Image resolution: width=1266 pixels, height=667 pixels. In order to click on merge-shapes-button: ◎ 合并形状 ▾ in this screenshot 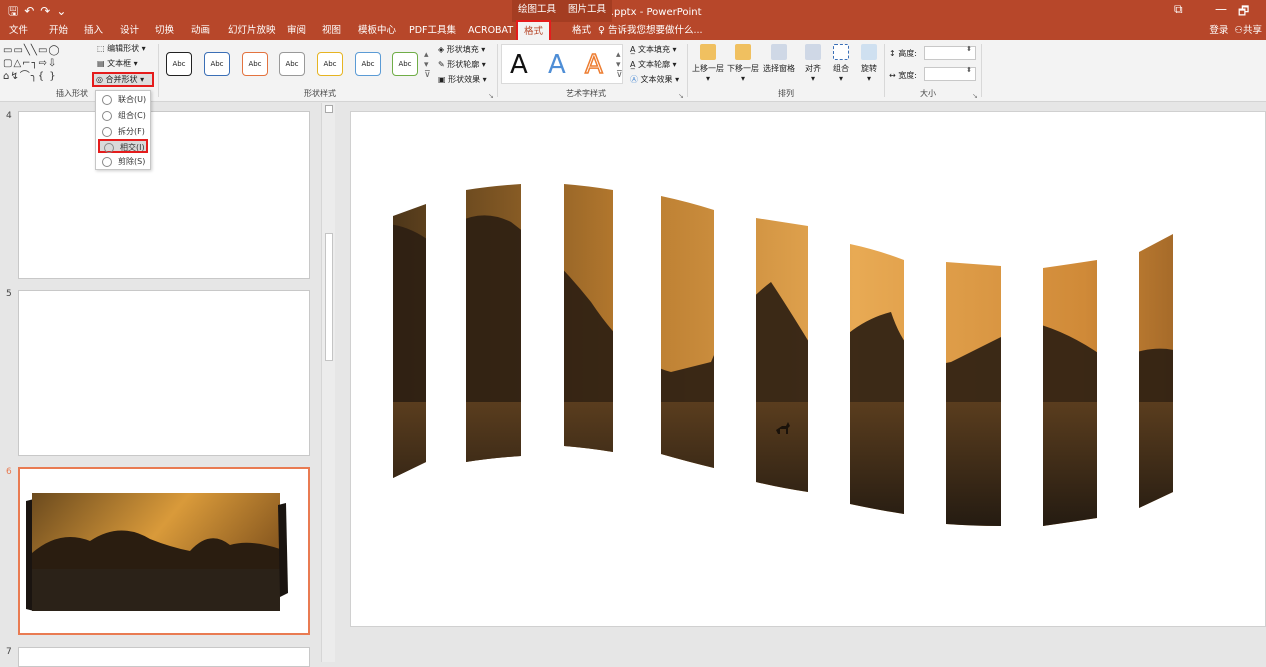, I will do `click(123, 79)`.